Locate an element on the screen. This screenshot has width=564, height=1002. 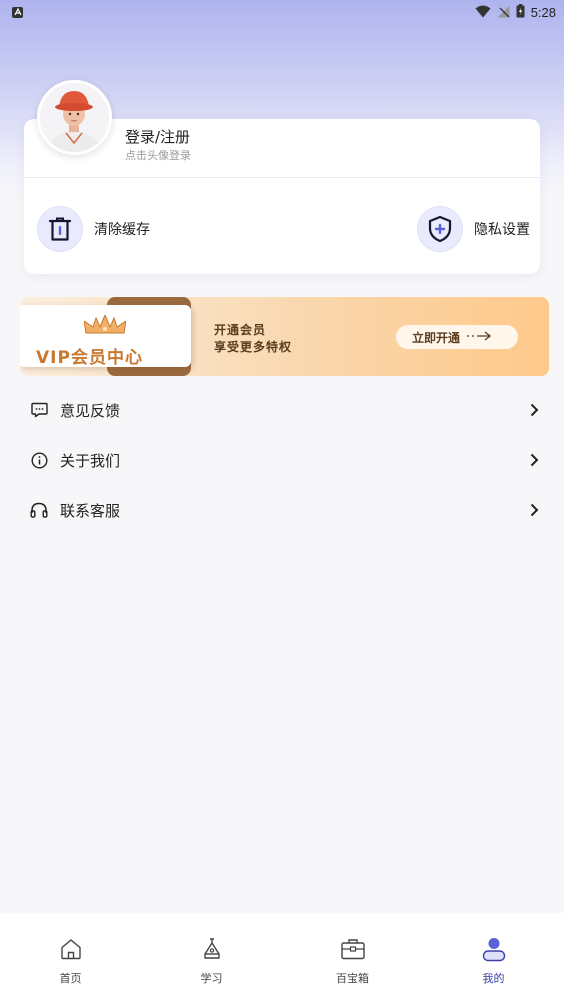
signal-off-icon is located at coordinates (503, 12).